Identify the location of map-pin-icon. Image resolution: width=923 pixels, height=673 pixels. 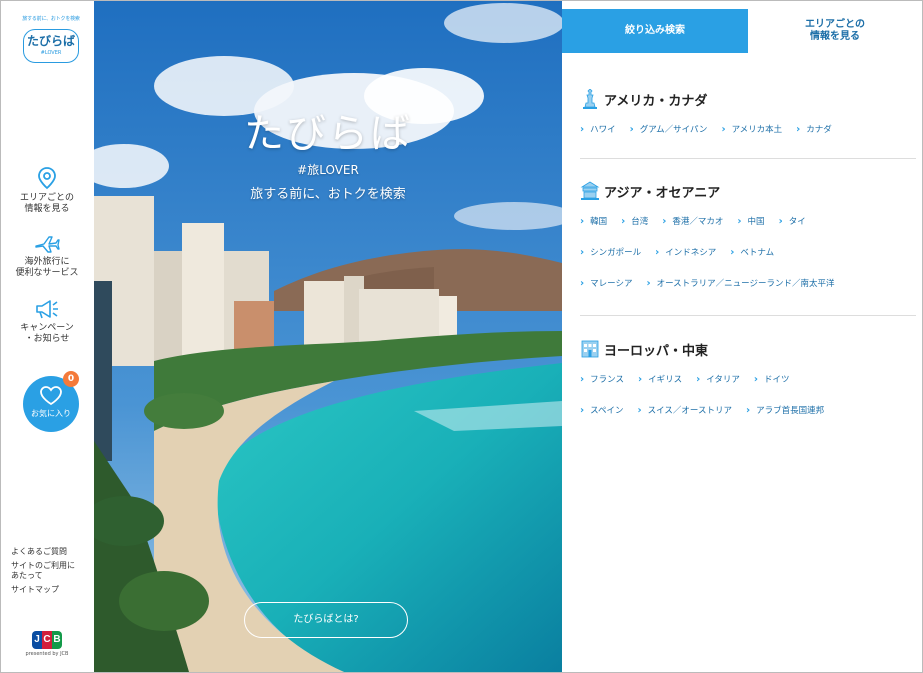
(47, 178).